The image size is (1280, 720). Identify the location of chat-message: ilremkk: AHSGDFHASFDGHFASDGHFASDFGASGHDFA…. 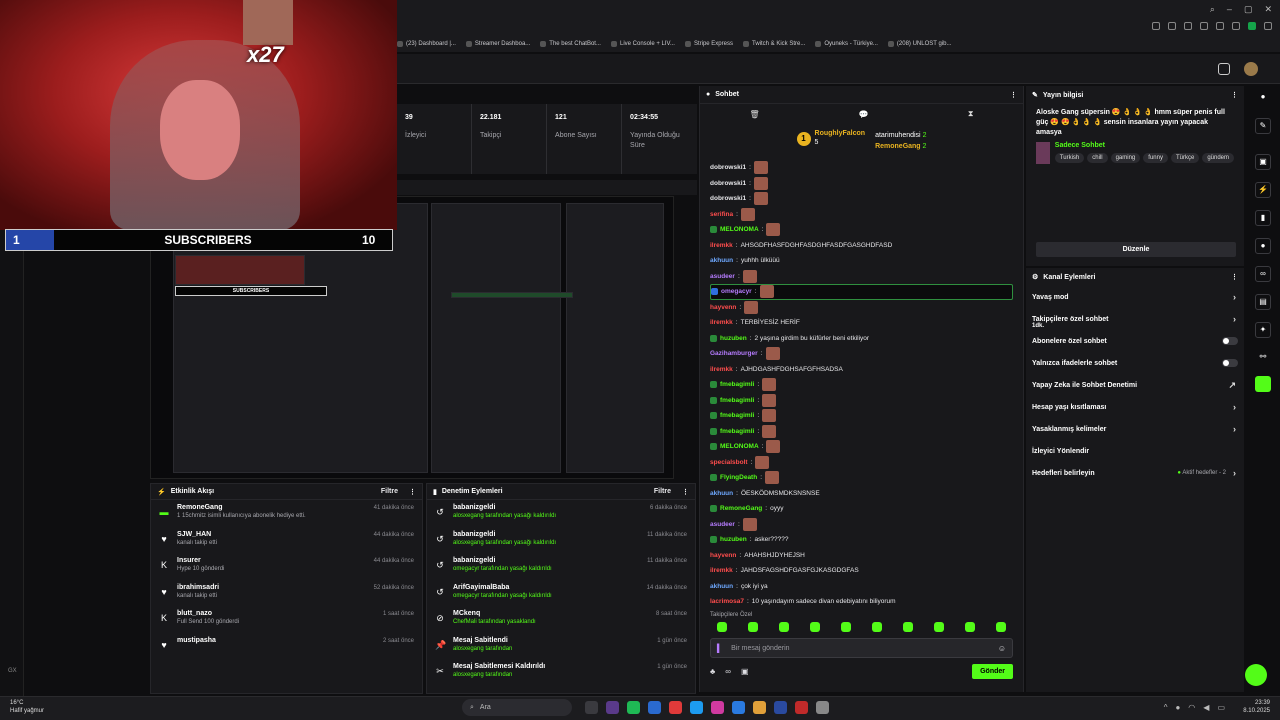
(861, 246).